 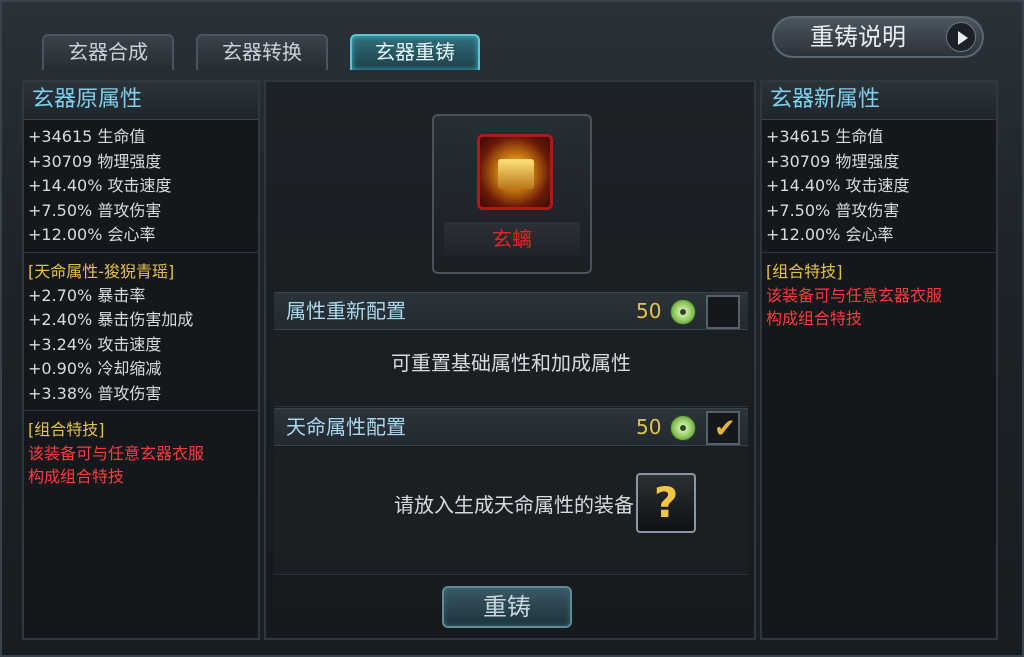 What do you see at coordinates (415, 52) in the screenshot?
I see `tab-recast: 玄器重铸` at bounding box center [415, 52].